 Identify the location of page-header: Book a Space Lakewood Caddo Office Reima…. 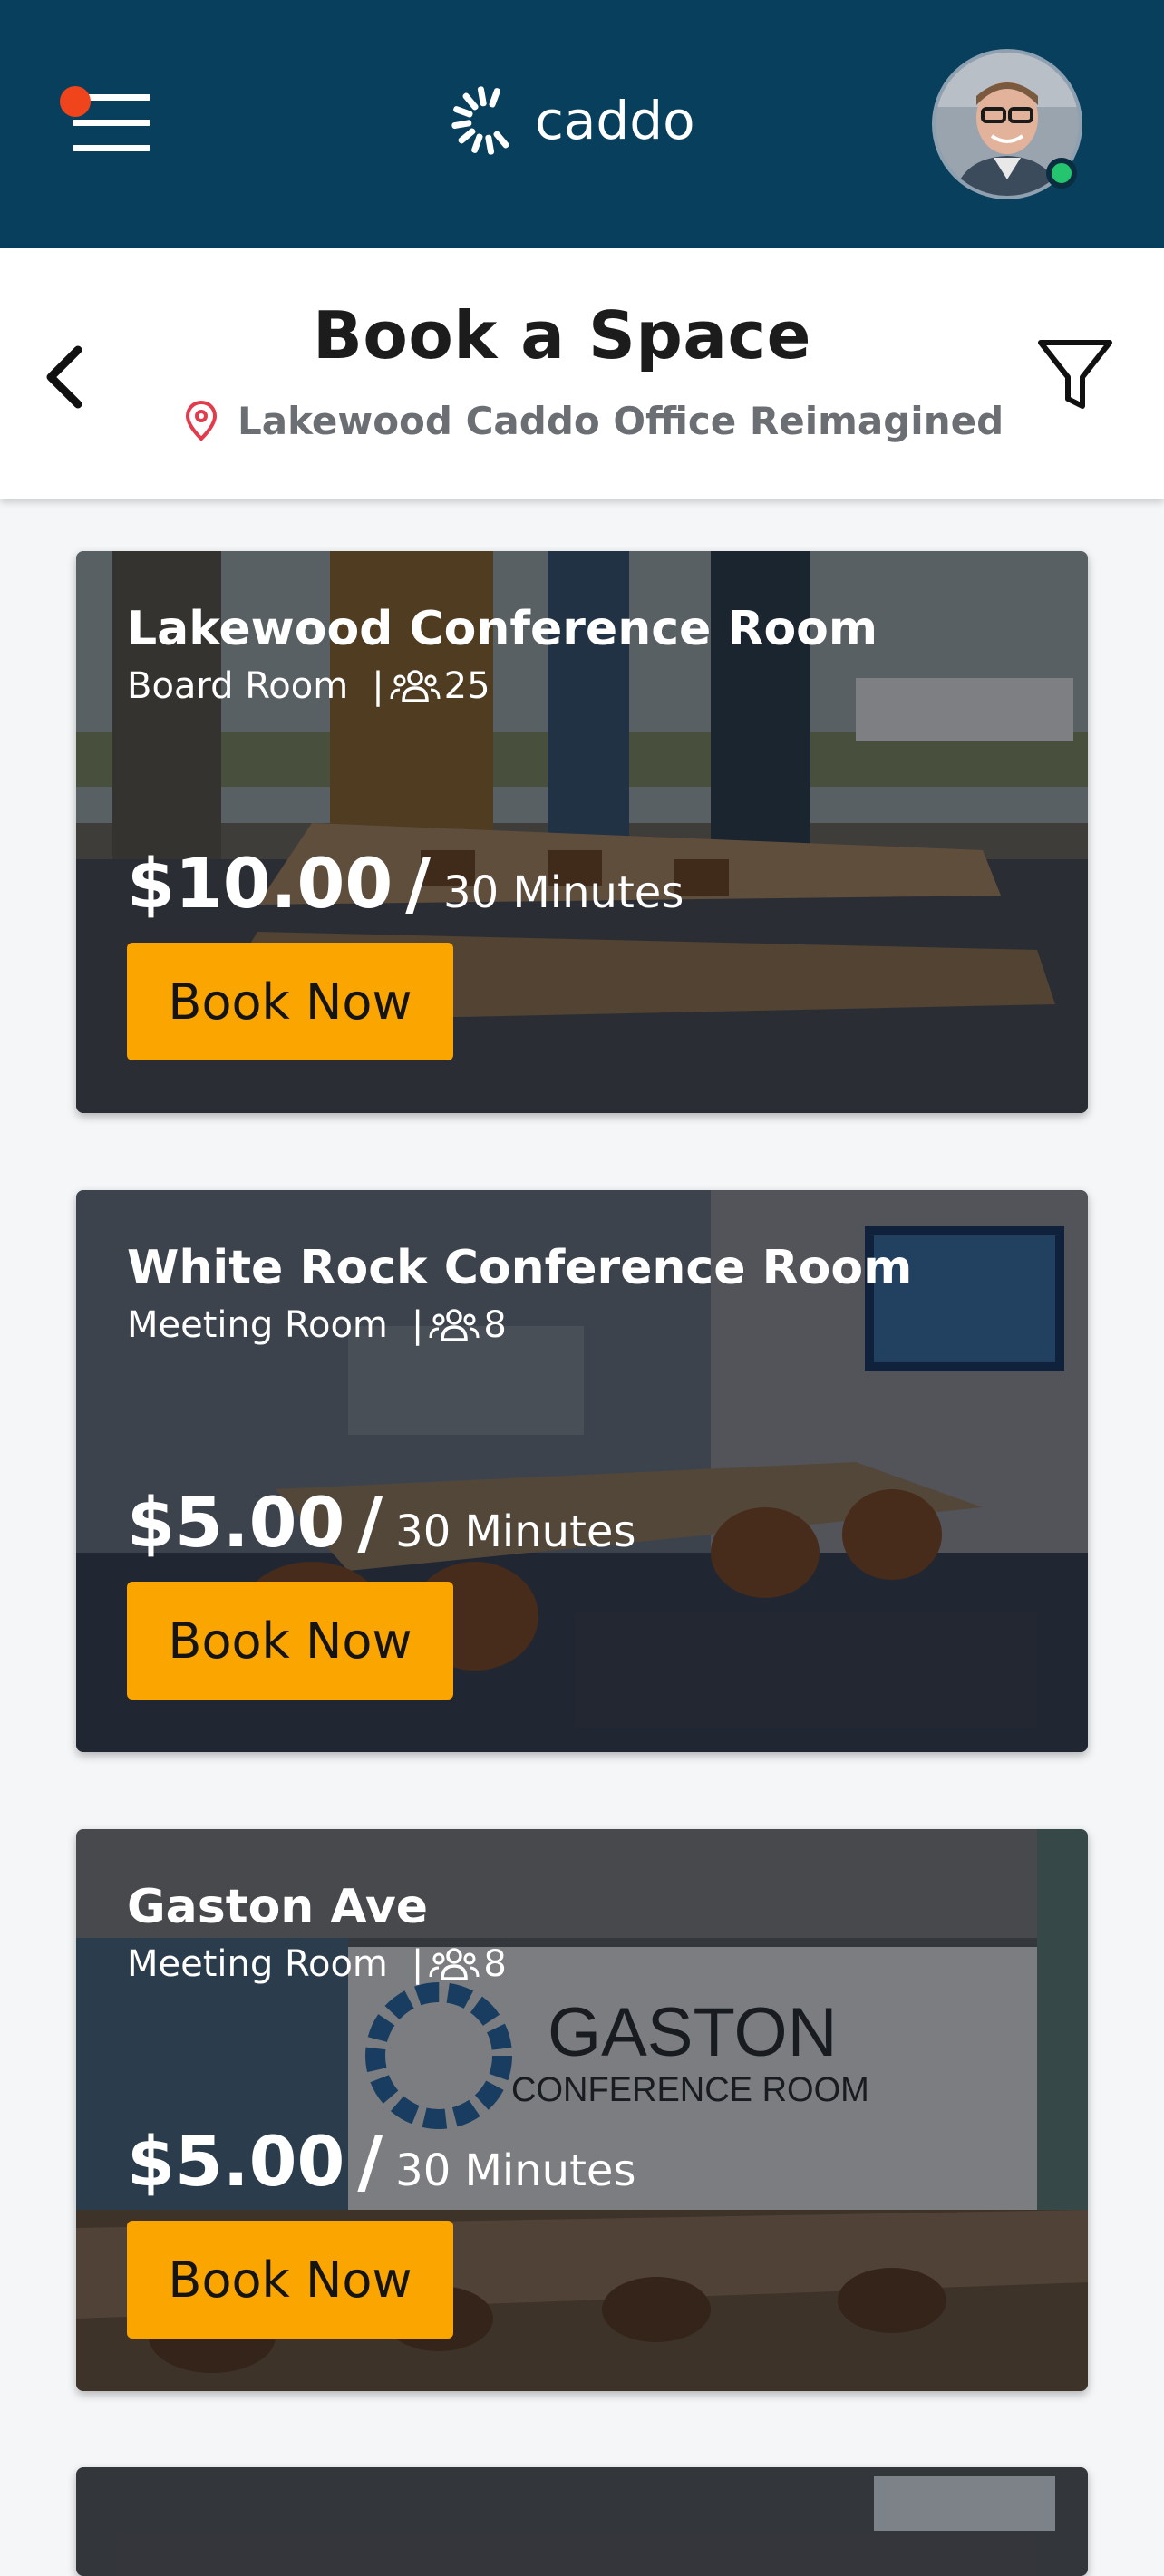
(582, 373).